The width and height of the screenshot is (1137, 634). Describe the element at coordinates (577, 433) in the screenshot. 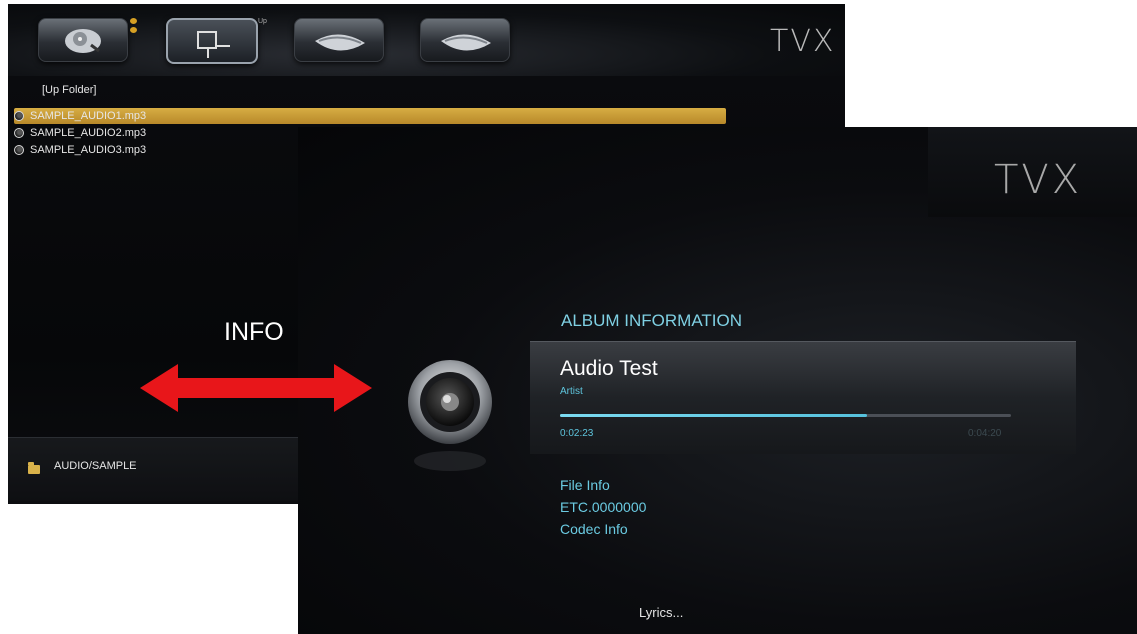

I see `elapsed-time: 0:02:23` at that location.